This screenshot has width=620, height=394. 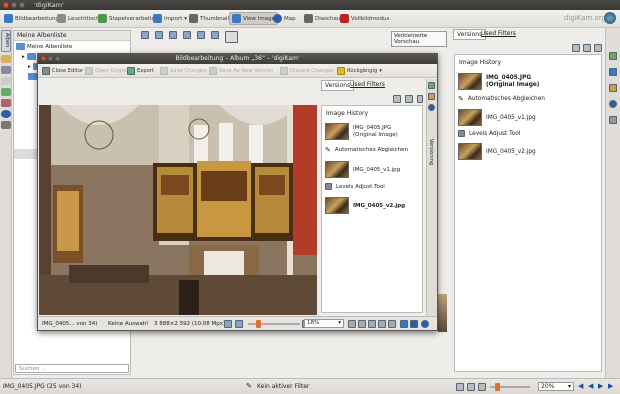 What do you see at coordinates (62, 71) in the screenshot?
I see `close-editor-button: Close Editor` at bounding box center [62, 71].